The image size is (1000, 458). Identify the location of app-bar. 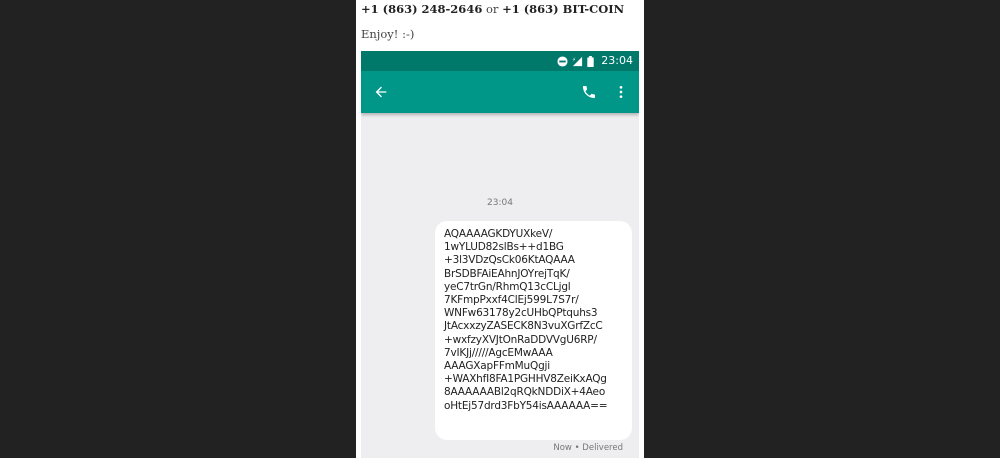
(500, 92).